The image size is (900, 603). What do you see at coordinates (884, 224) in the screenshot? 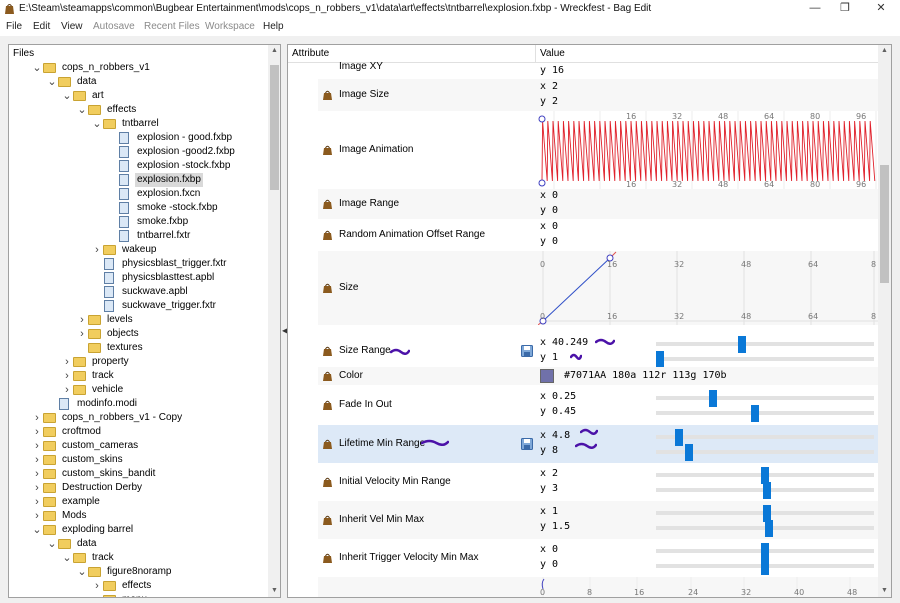
I see `attributes-scroll-thumb` at bounding box center [884, 224].